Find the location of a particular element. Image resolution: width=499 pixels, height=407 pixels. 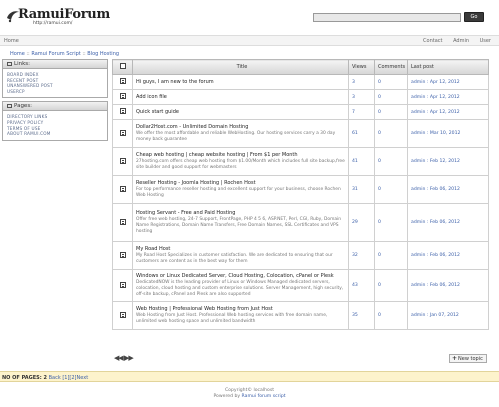

topic-last-post: admin : Feb 12, 2012 is located at coordinates (448, 161).